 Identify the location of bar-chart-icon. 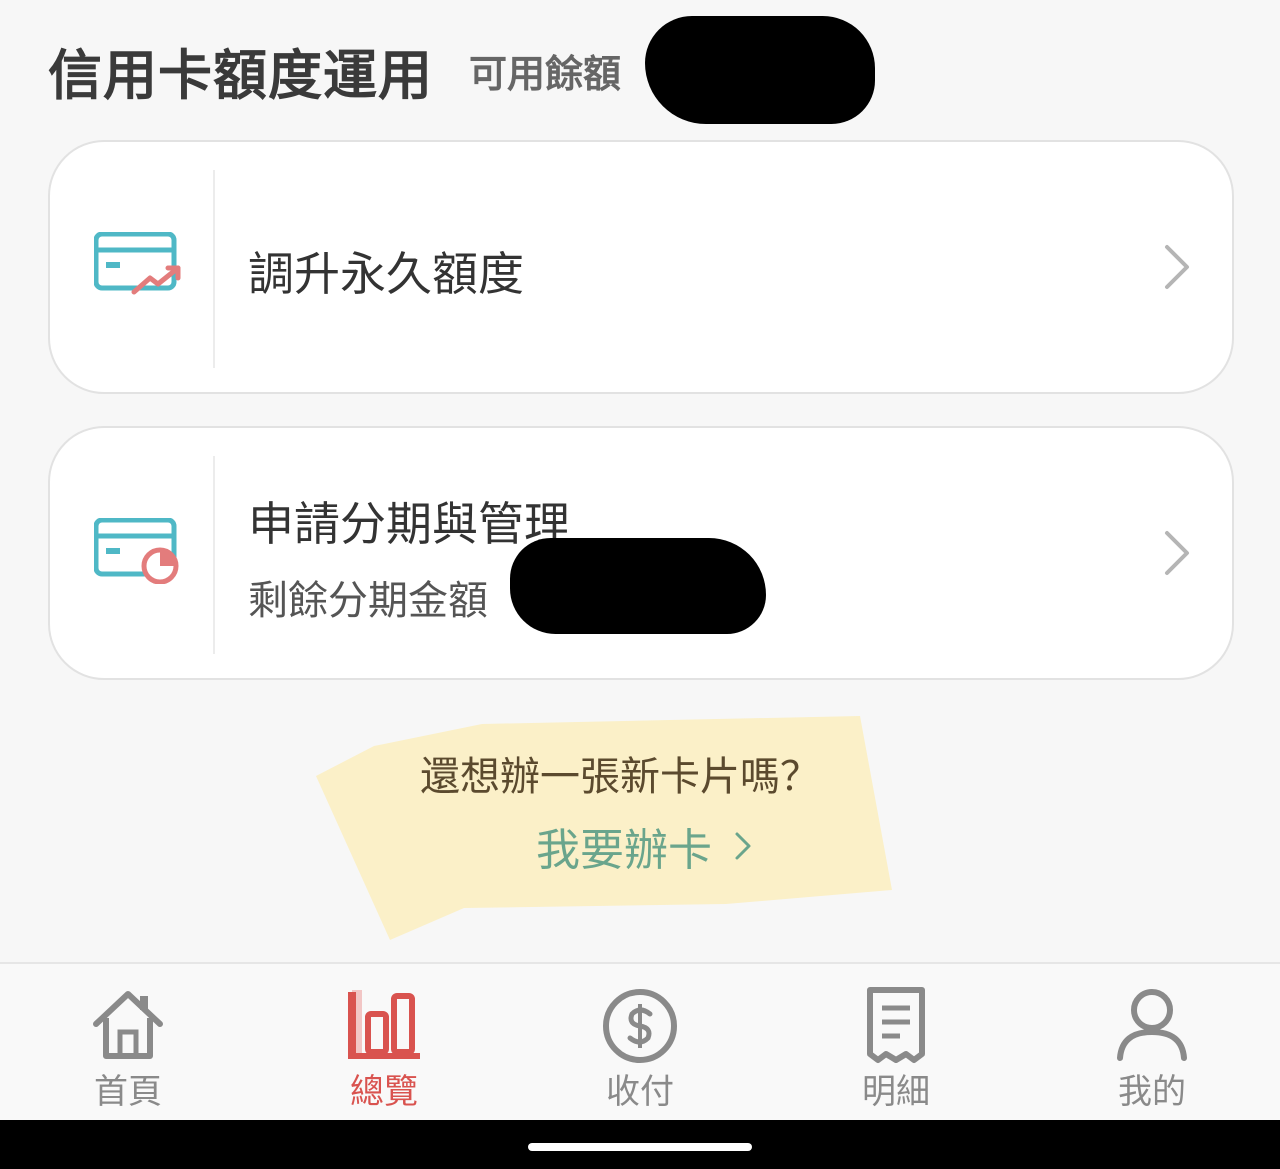
(384, 1024).